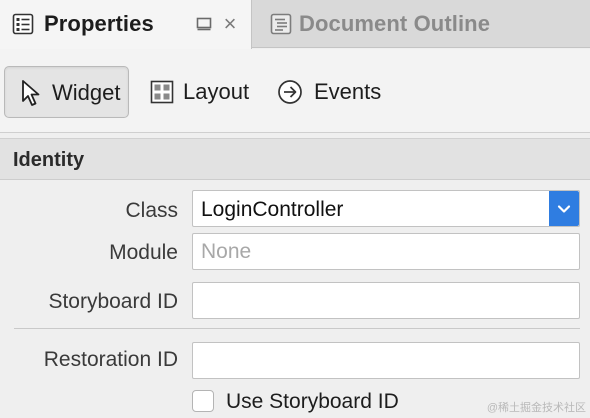  I want to click on class-label: Class, so click(151, 210).